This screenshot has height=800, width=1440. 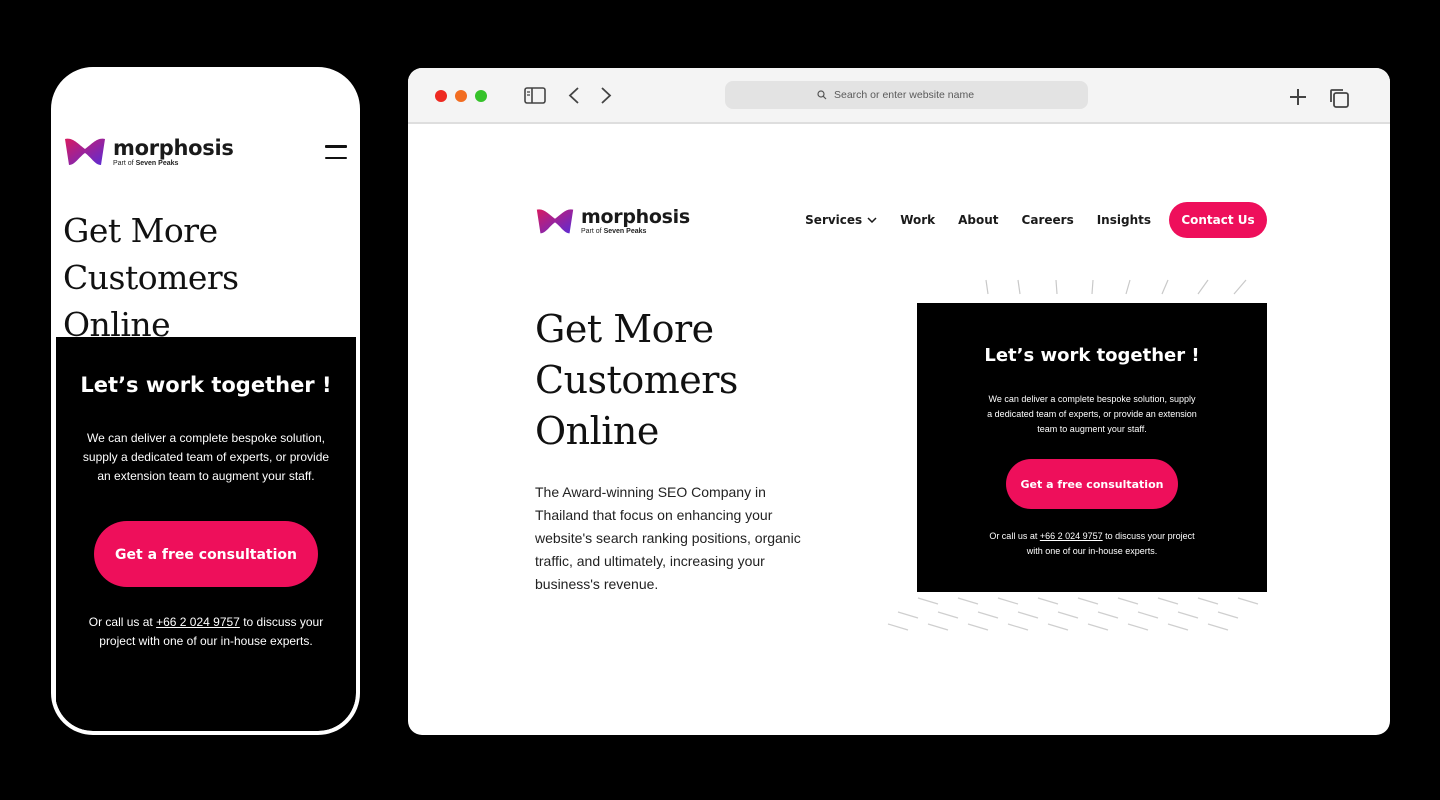 What do you see at coordinates (461, 96) in the screenshot?
I see `minimize-window-button` at bounding box center [461, 96].